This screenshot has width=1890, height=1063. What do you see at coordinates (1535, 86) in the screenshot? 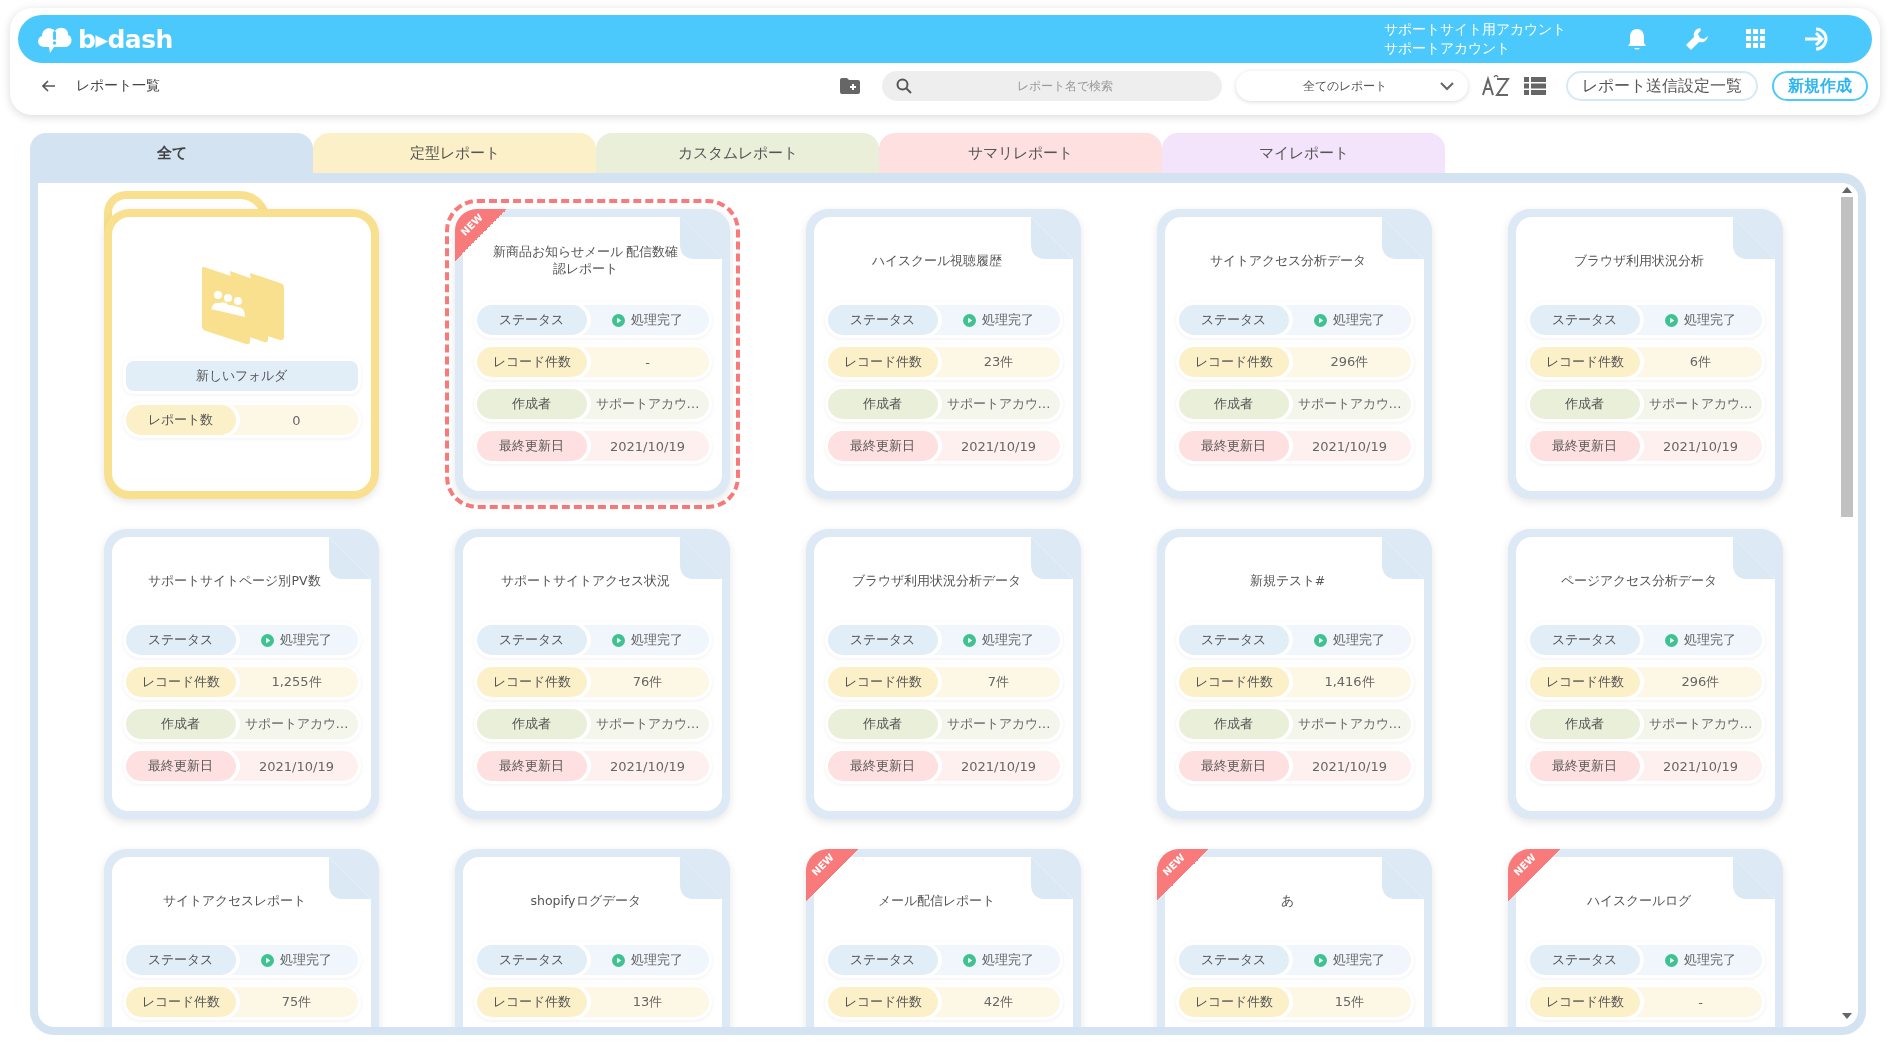
I see `list-view-icon` at bounding box center [1535, 86].